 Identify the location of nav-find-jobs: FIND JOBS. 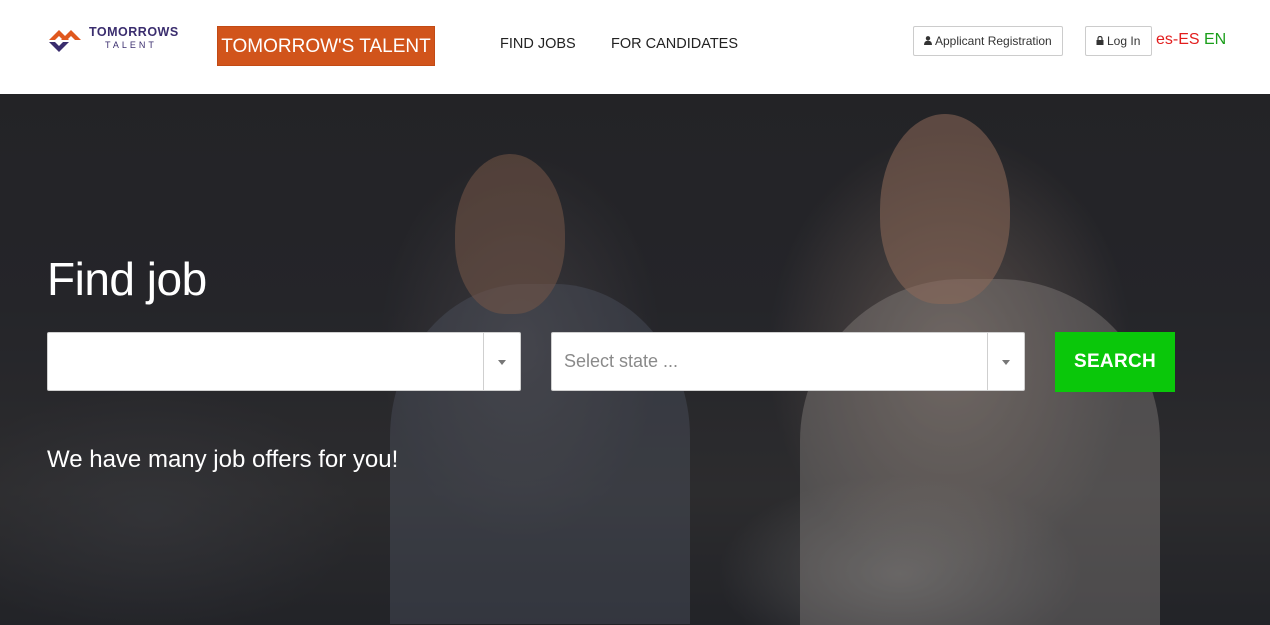
(538, 44).